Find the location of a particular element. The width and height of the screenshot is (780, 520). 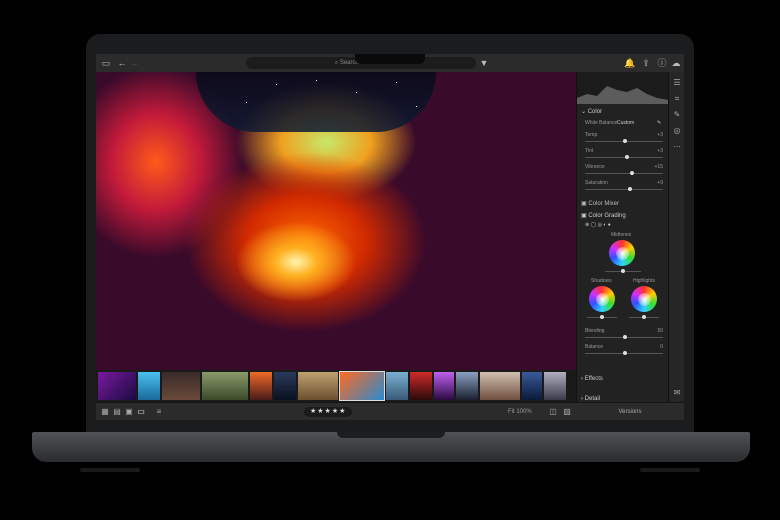

cloud-icon: ☁ is located at coordinates (676, 63).